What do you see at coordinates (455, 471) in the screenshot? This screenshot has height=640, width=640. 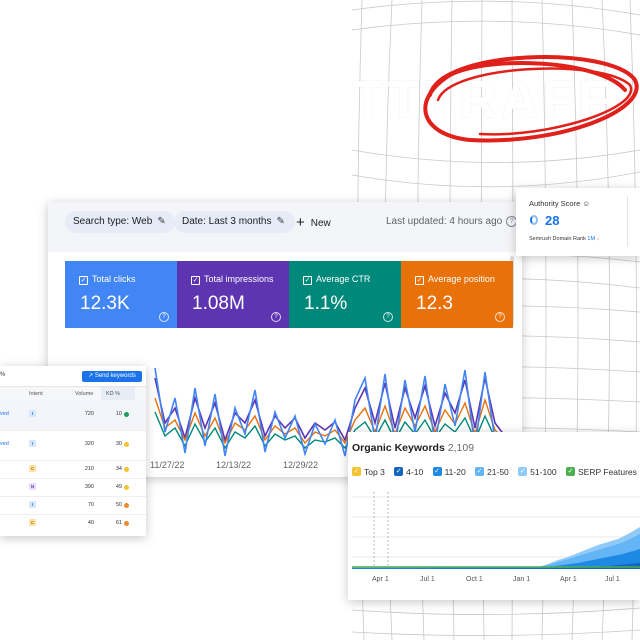 I see `legend-label: 11-20` at bounding box center [455, 471].